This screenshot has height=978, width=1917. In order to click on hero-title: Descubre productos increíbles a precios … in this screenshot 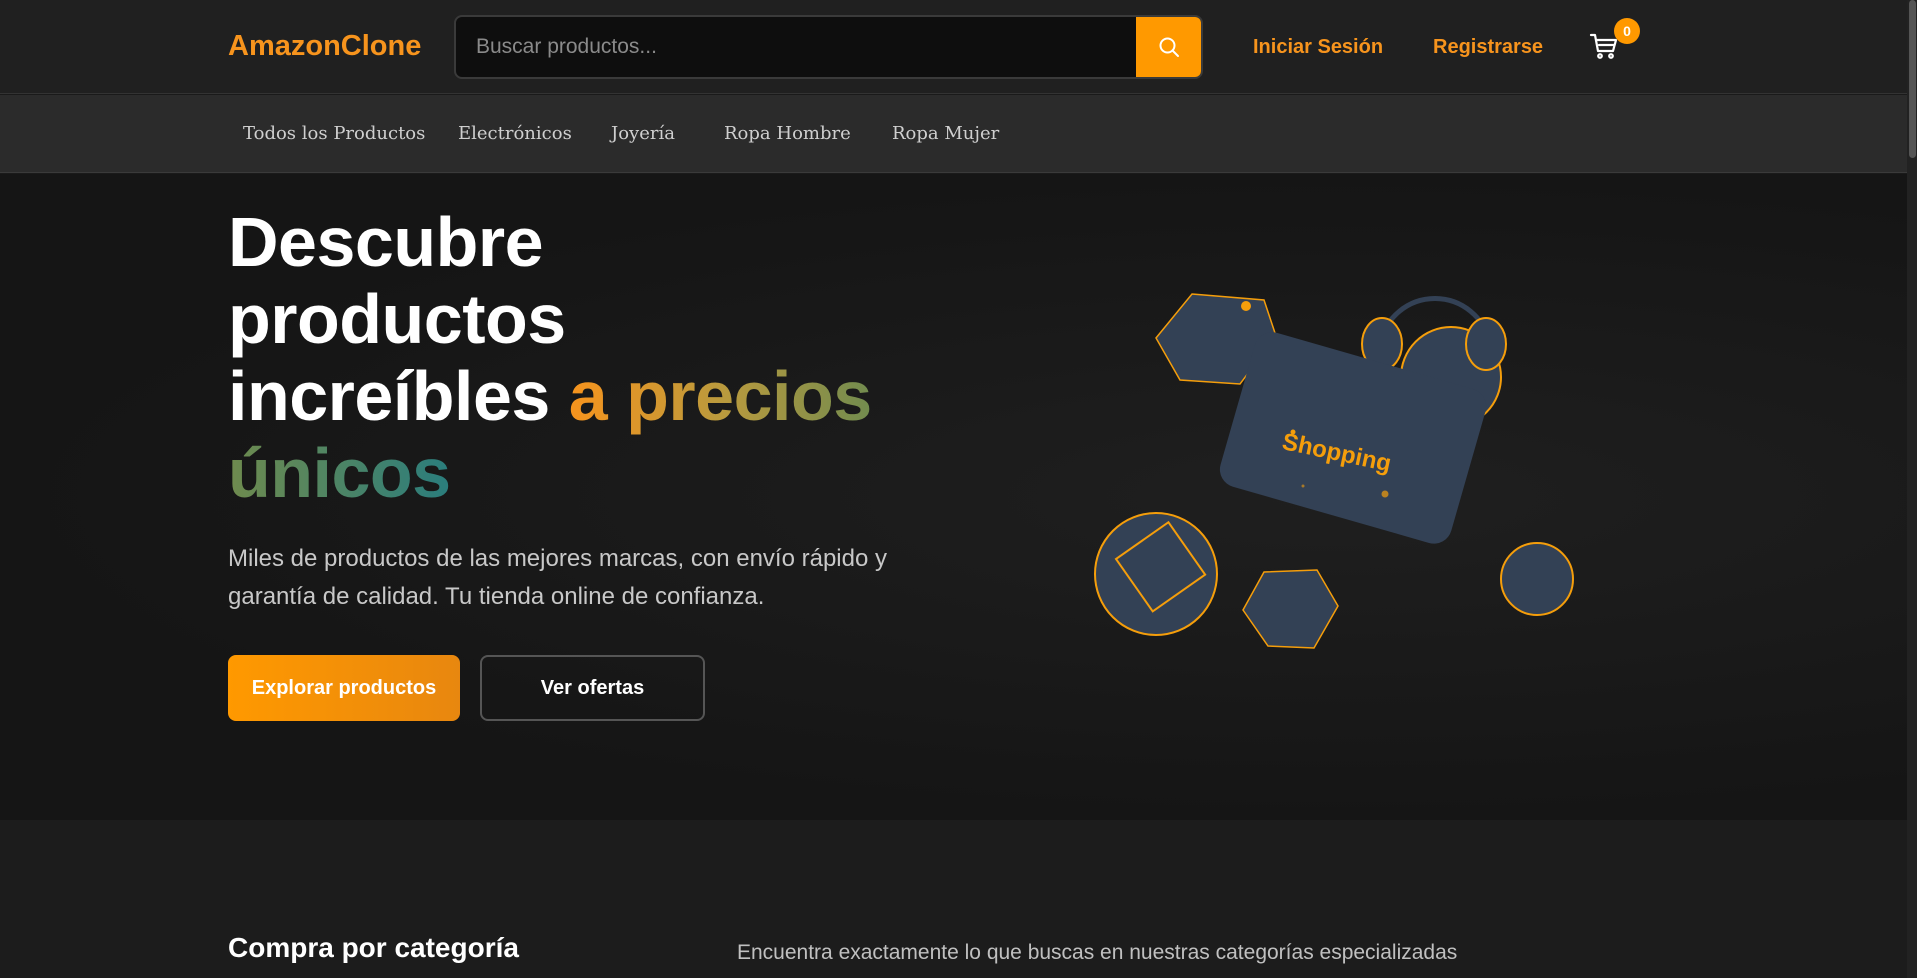, I will do `click(578, 358)`.